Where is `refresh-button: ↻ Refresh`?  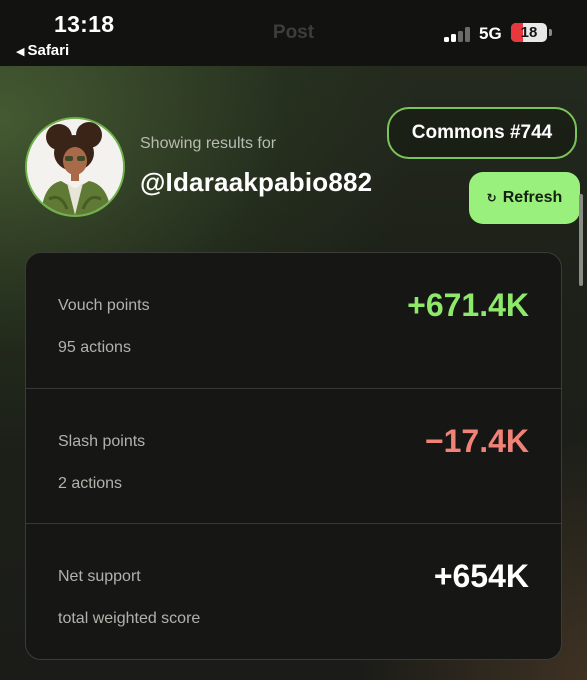 refresh-button: ↻ Refresh is located at coordinates (524, 198).